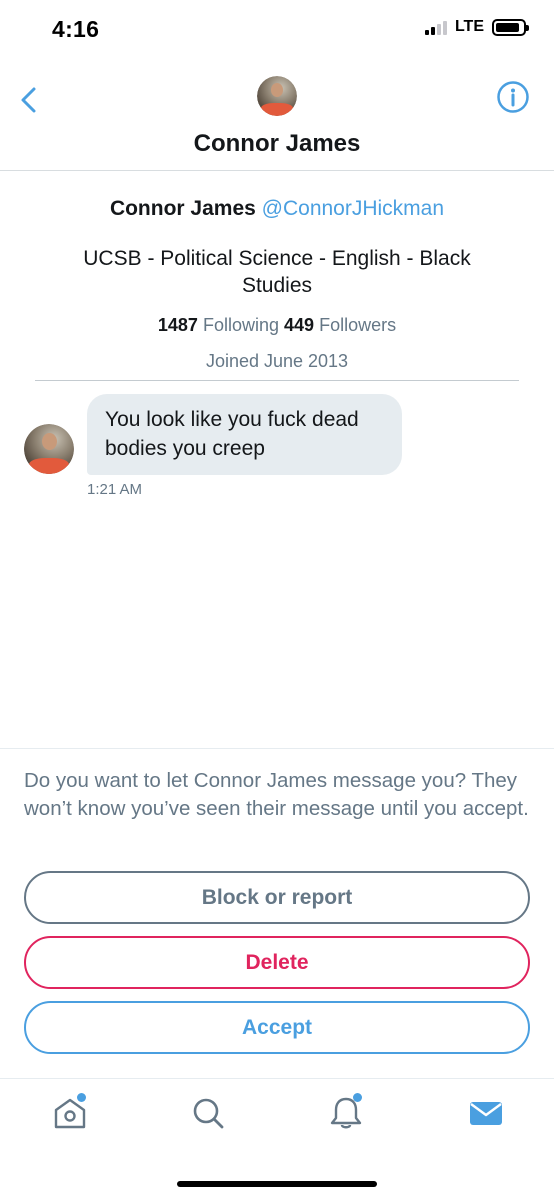 This screenshot has height=1200, width=554. I want to click on search-icon, so click(208, 1113).